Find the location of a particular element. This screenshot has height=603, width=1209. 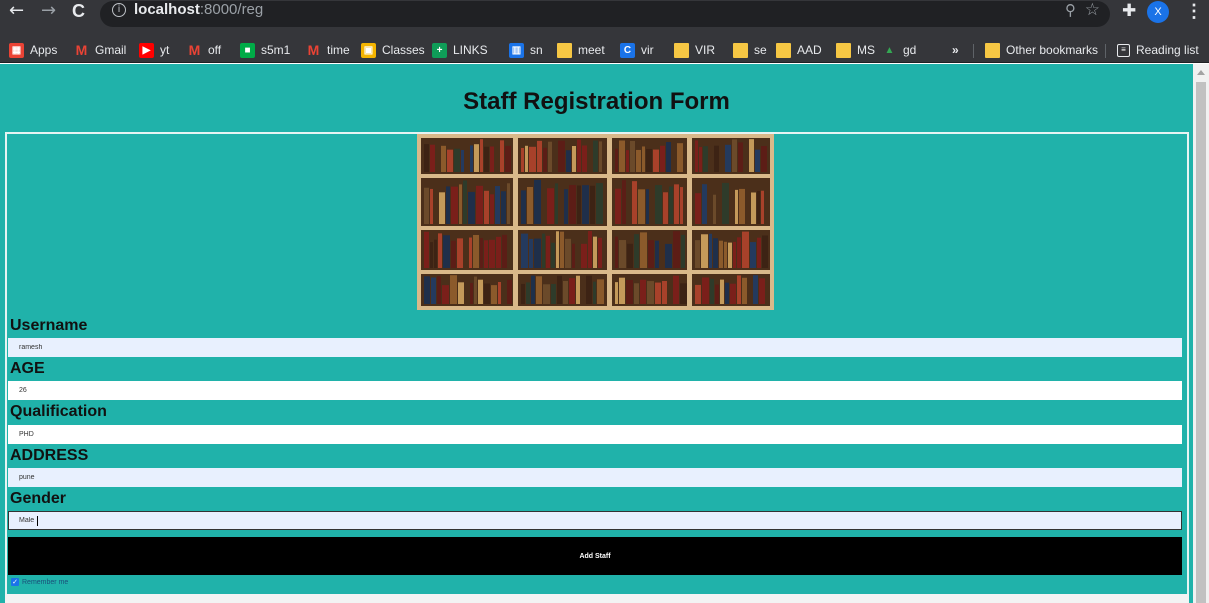

bookmark-yt: ▶ yt is located at coordinates (154, 50).